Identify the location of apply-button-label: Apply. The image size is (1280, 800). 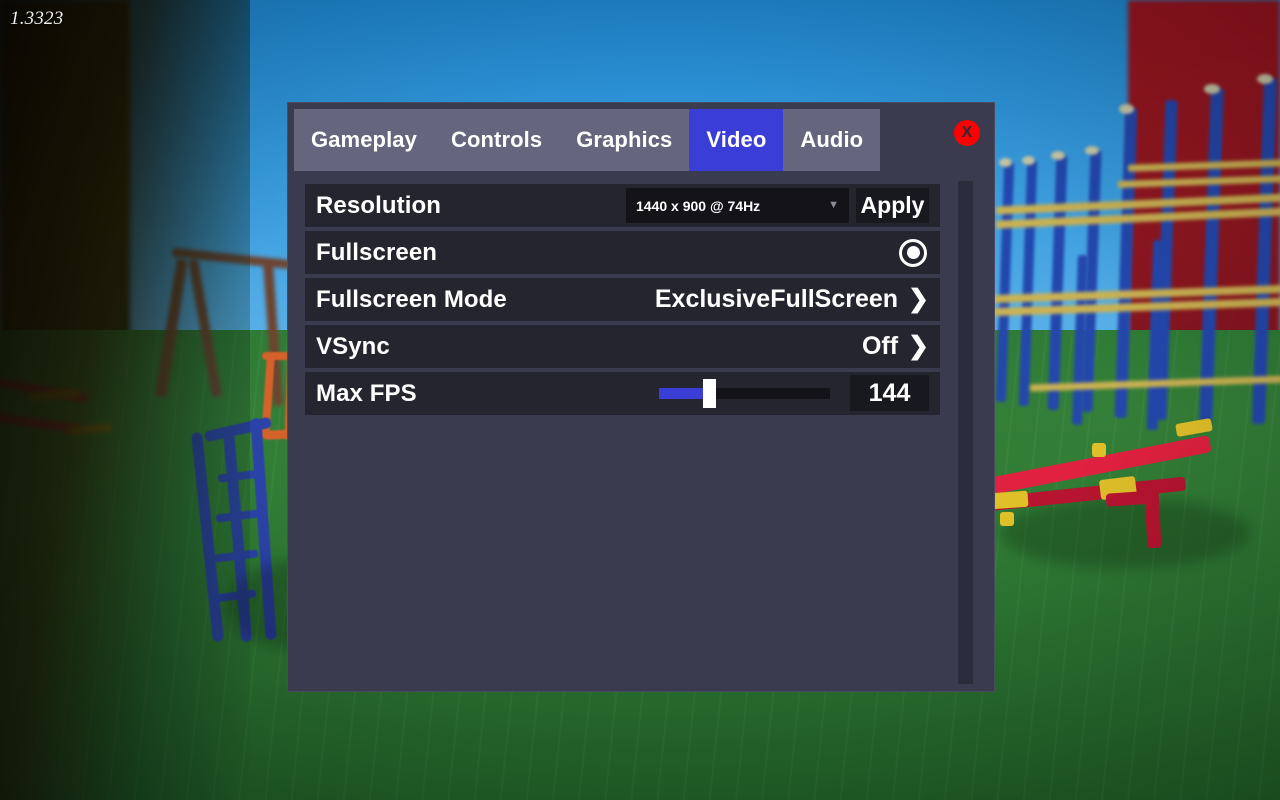
(892, 205).